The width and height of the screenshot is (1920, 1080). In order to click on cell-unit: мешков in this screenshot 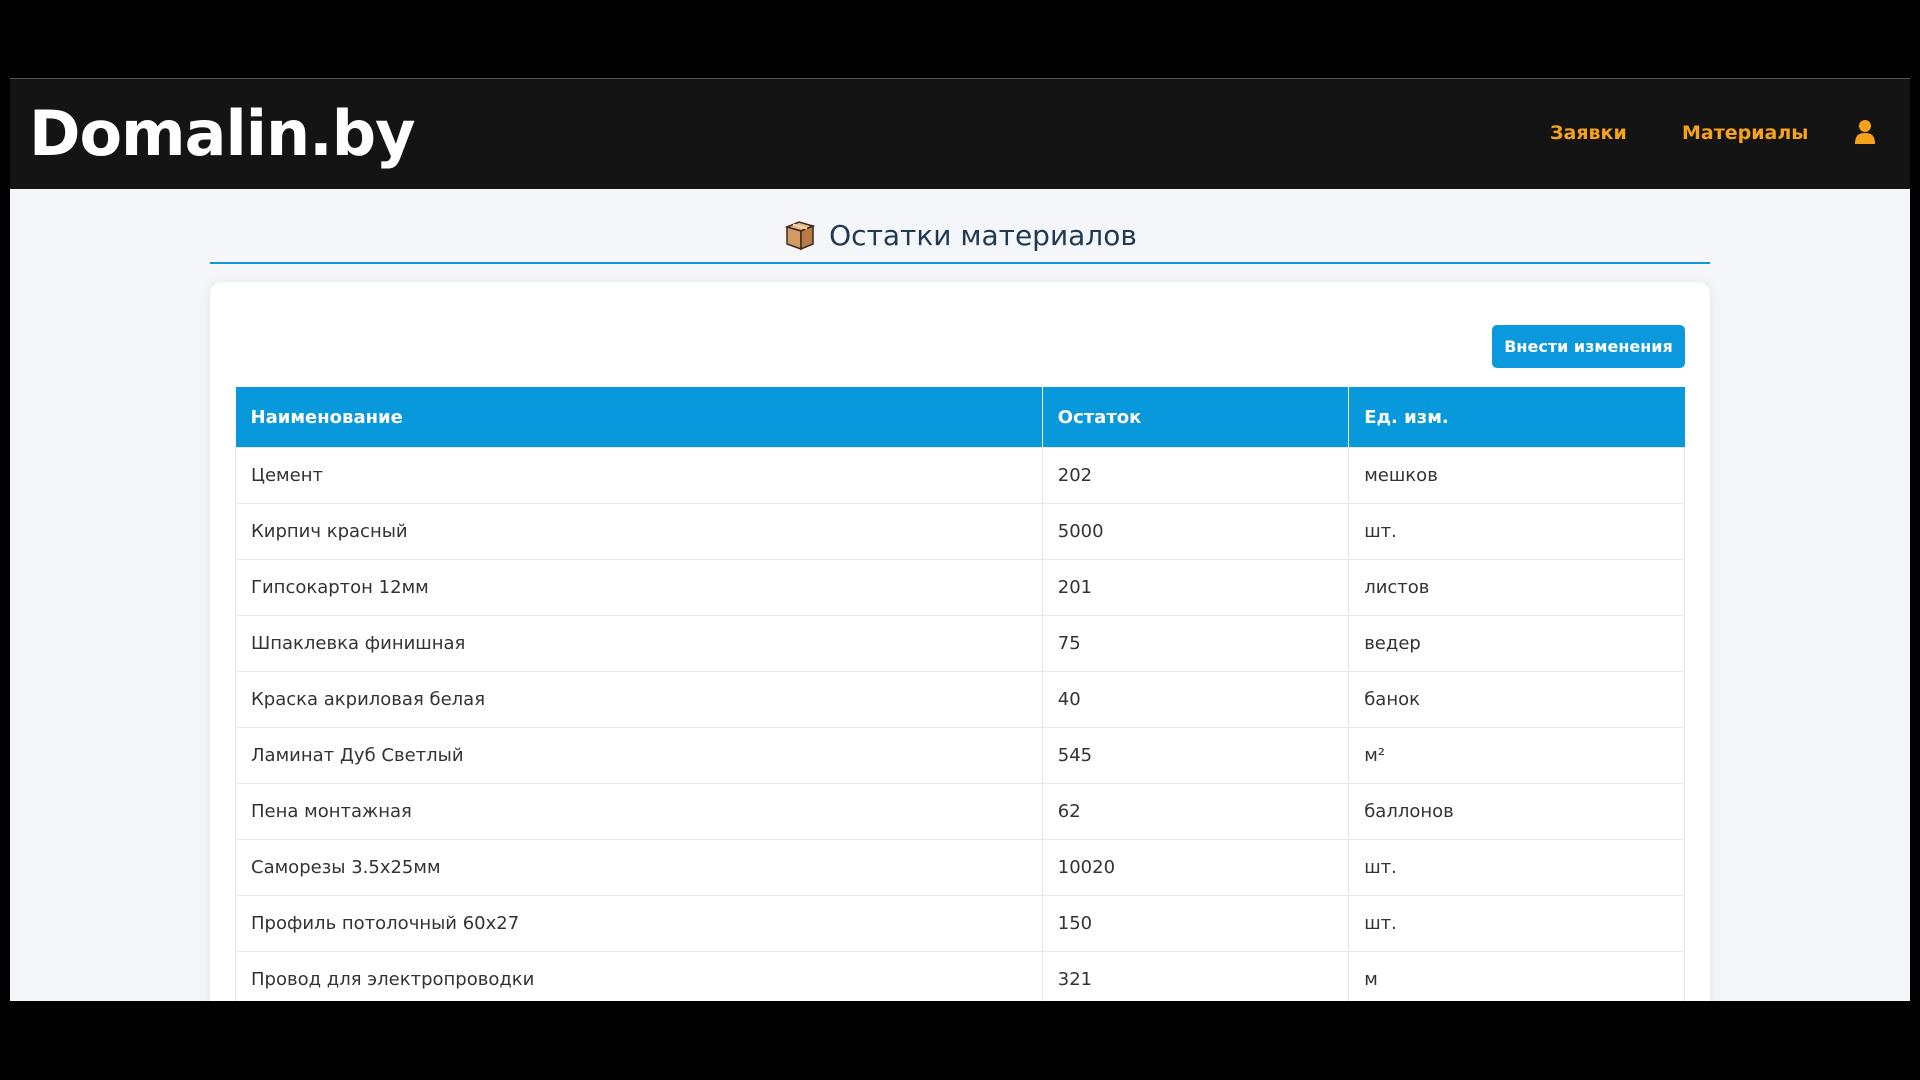, I will do `click(1516, 475)`.